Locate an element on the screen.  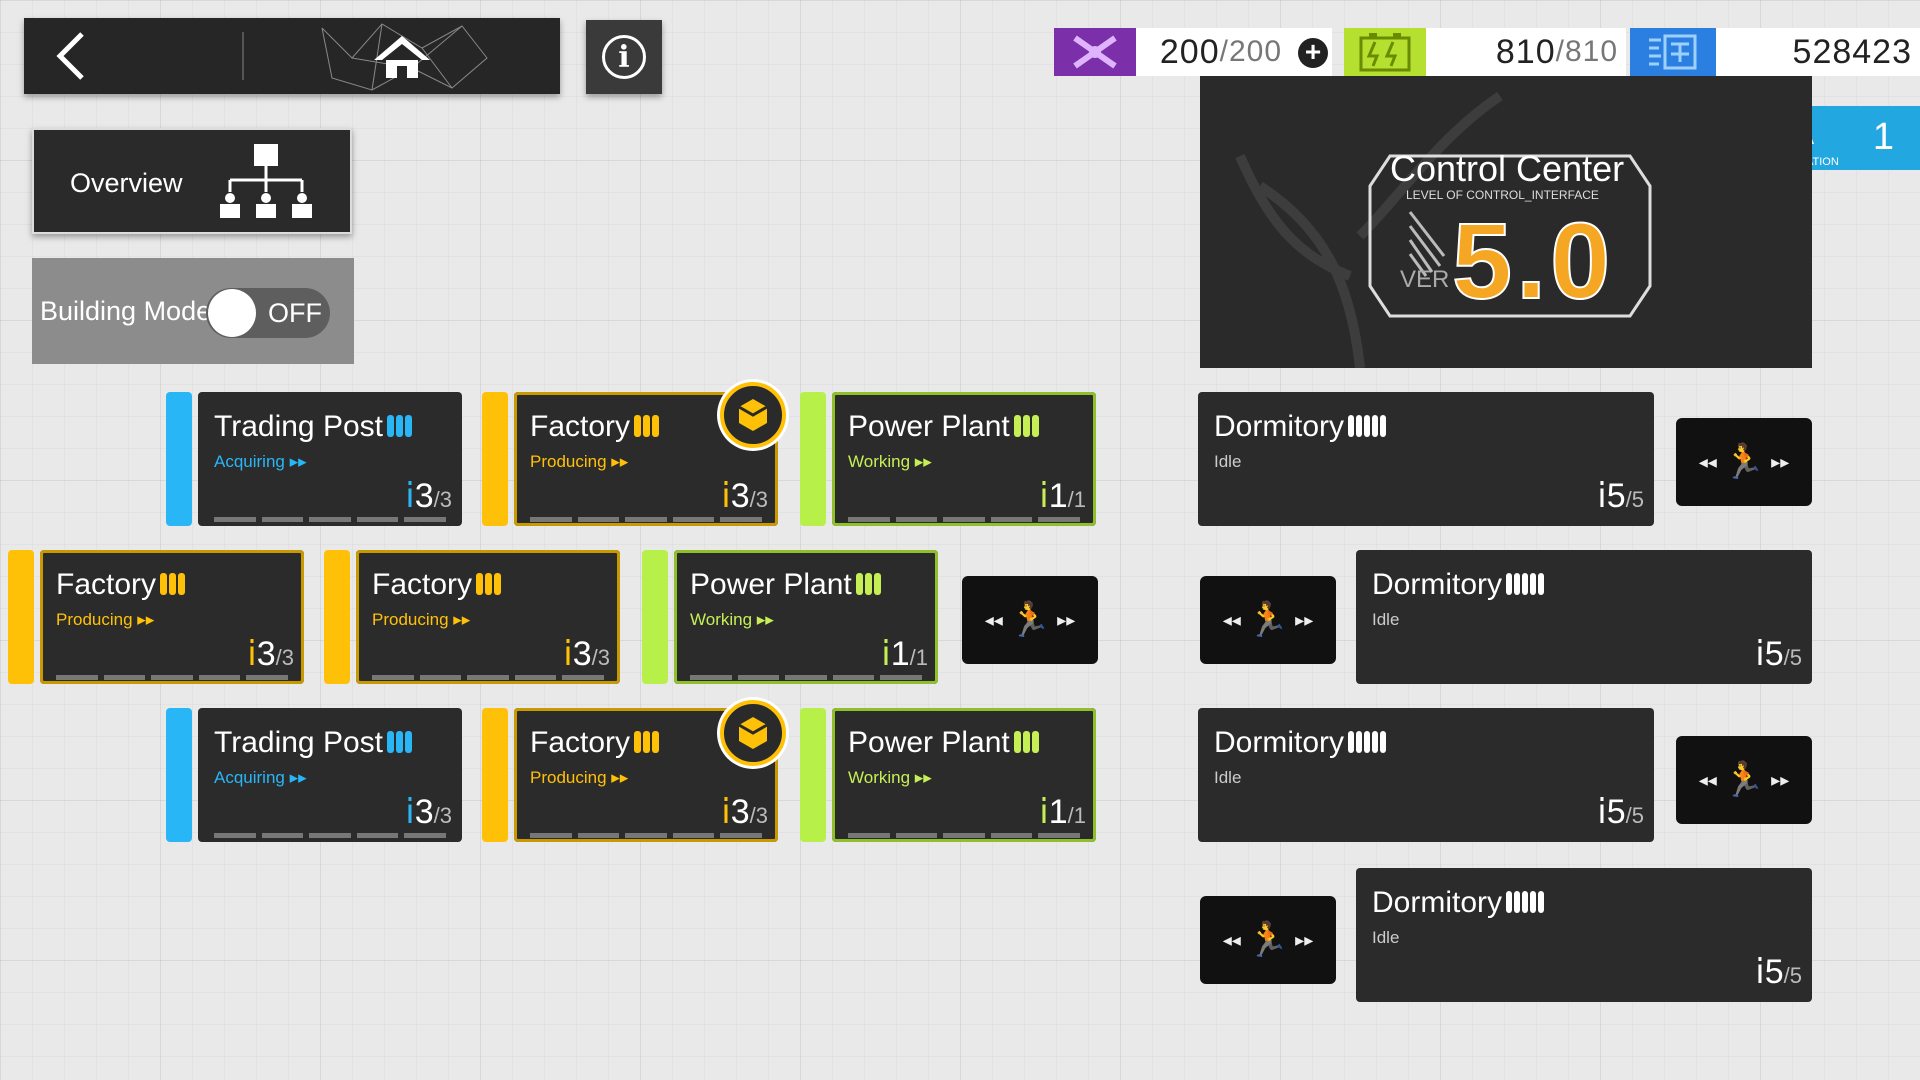
operator-count: ⅰ5/5 is located at coordinates (1620, 812).